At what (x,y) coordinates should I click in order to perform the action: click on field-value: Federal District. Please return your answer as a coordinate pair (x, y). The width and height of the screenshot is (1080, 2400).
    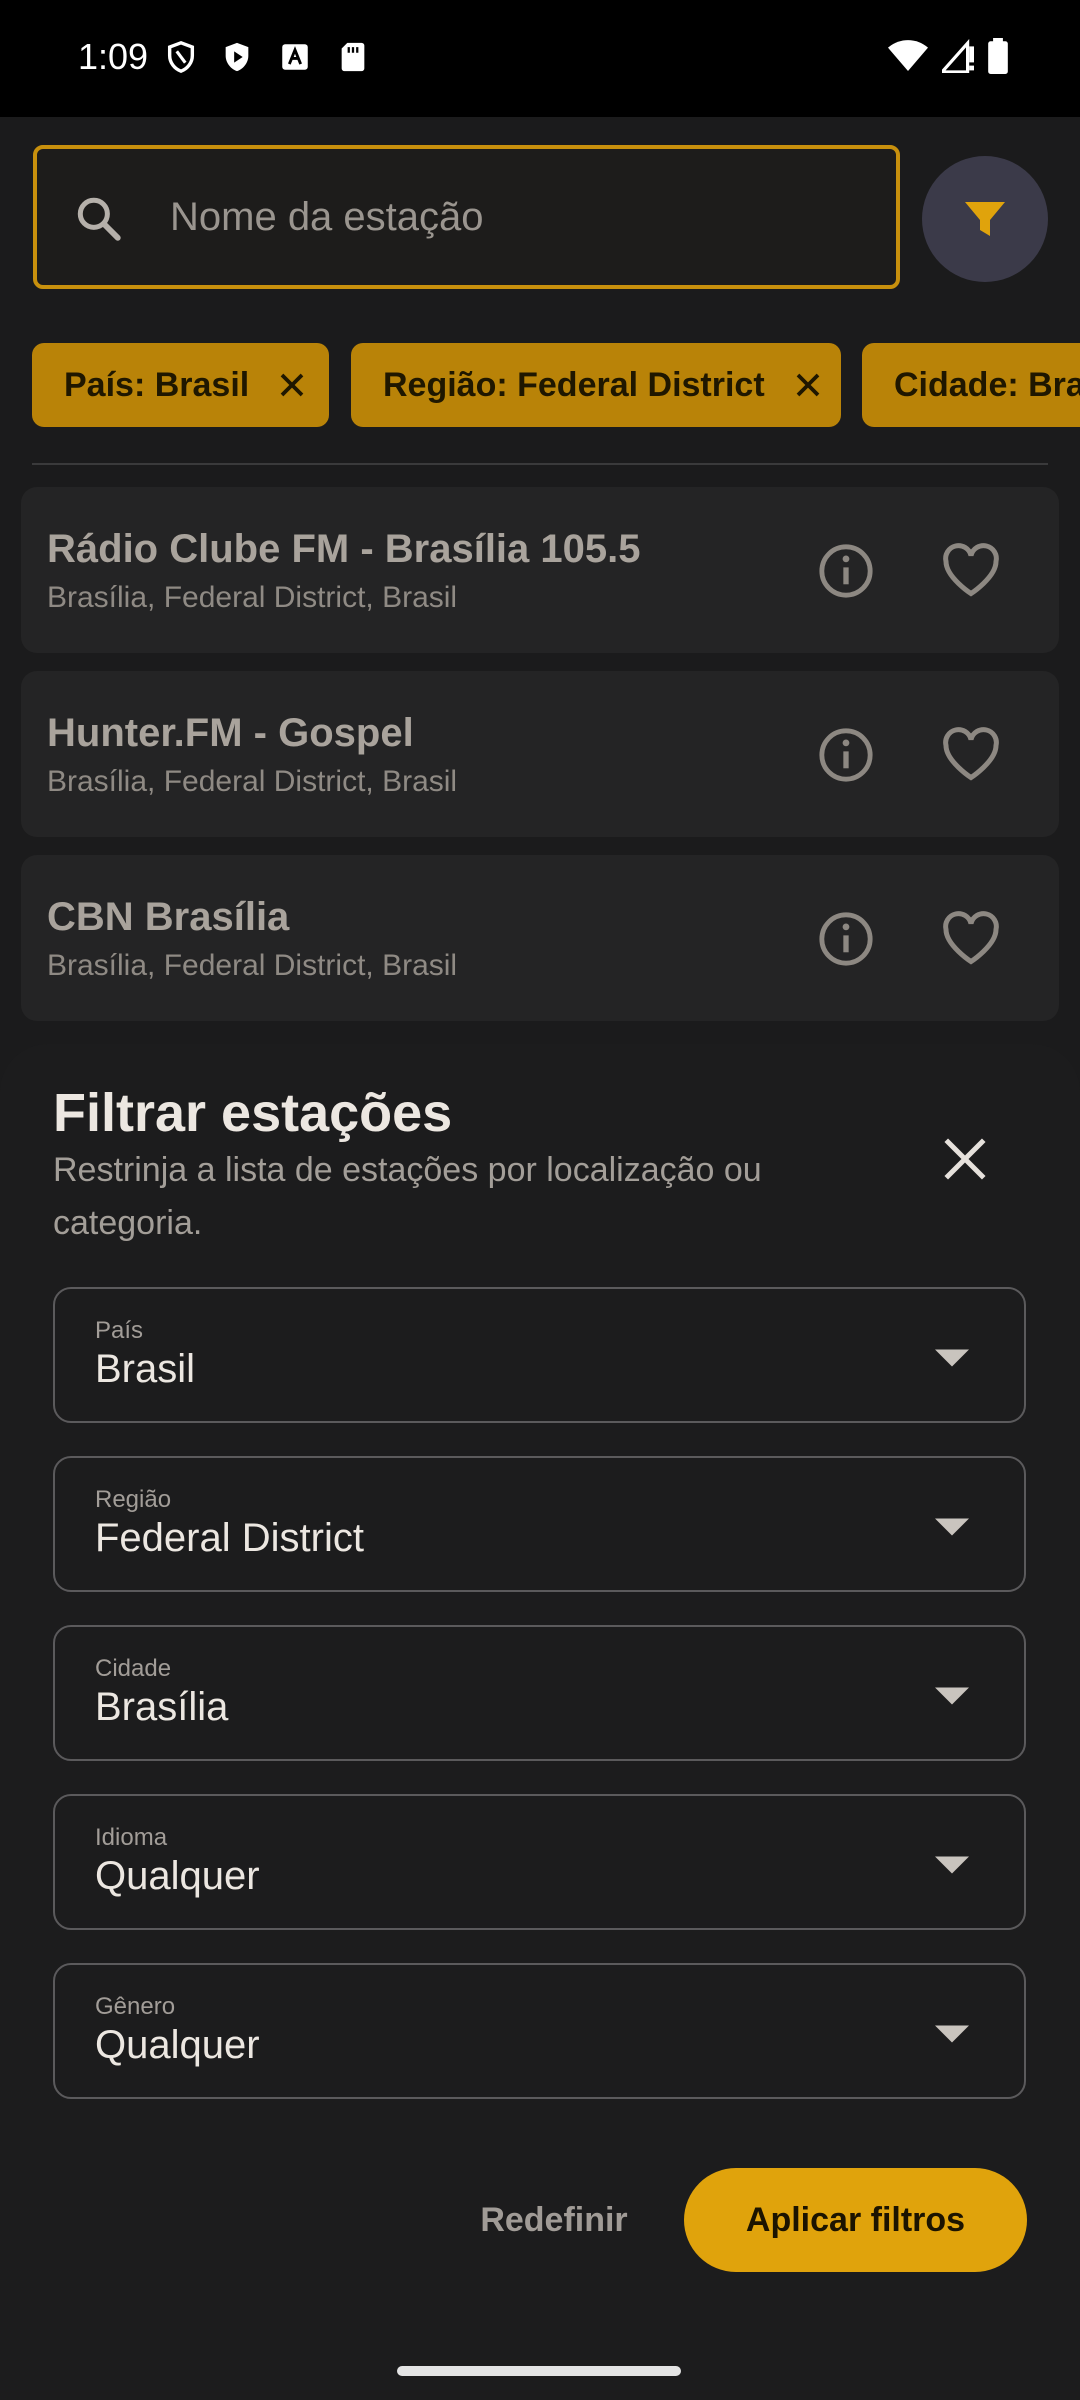
    Looking at the image, I should click on (229, 1538).